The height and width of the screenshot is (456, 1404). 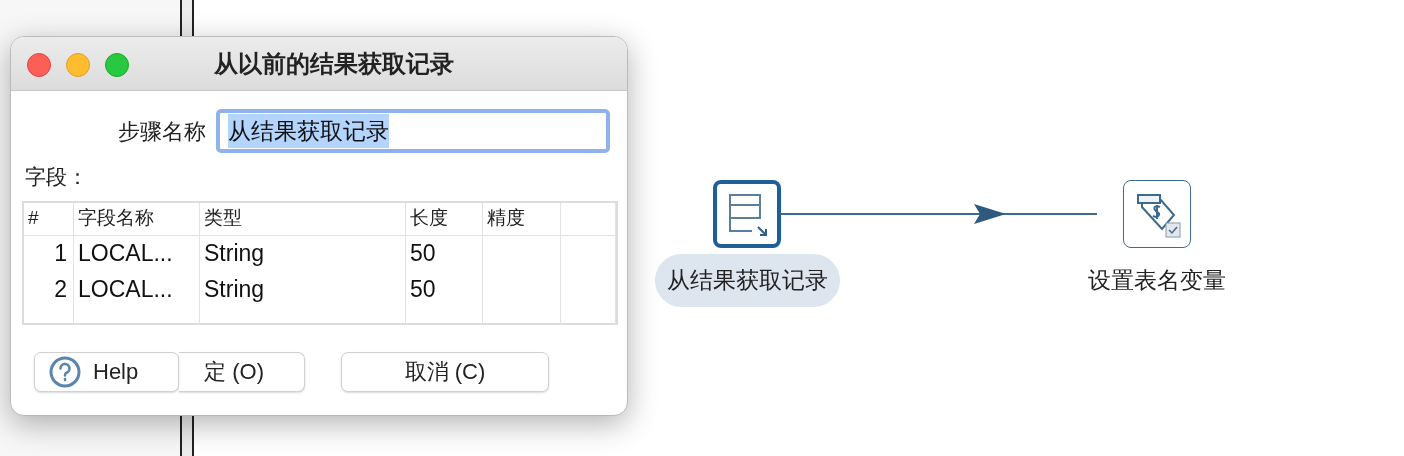 I want to click on step-name-field: 从结果获取记录, so click(x=413, y=131).